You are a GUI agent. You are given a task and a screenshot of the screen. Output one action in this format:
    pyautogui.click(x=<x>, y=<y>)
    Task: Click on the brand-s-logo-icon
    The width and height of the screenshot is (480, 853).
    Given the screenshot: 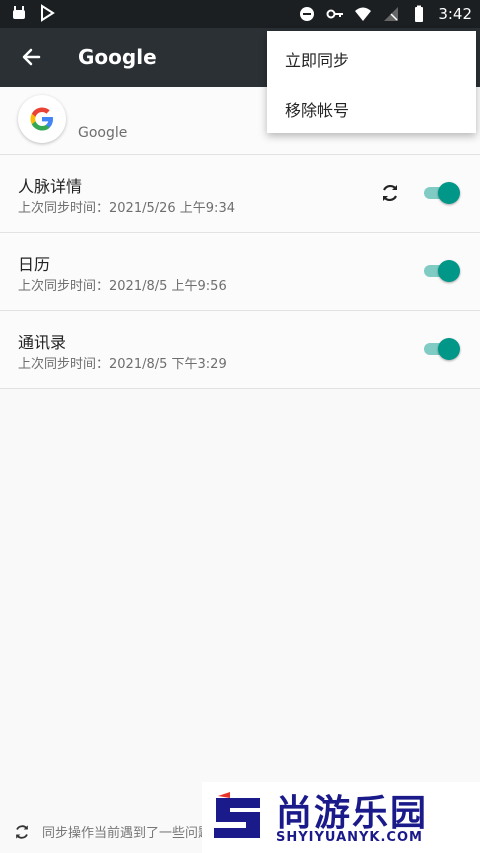 What is the action you would take?
    pyautogui.click(x=237, y=815)
    